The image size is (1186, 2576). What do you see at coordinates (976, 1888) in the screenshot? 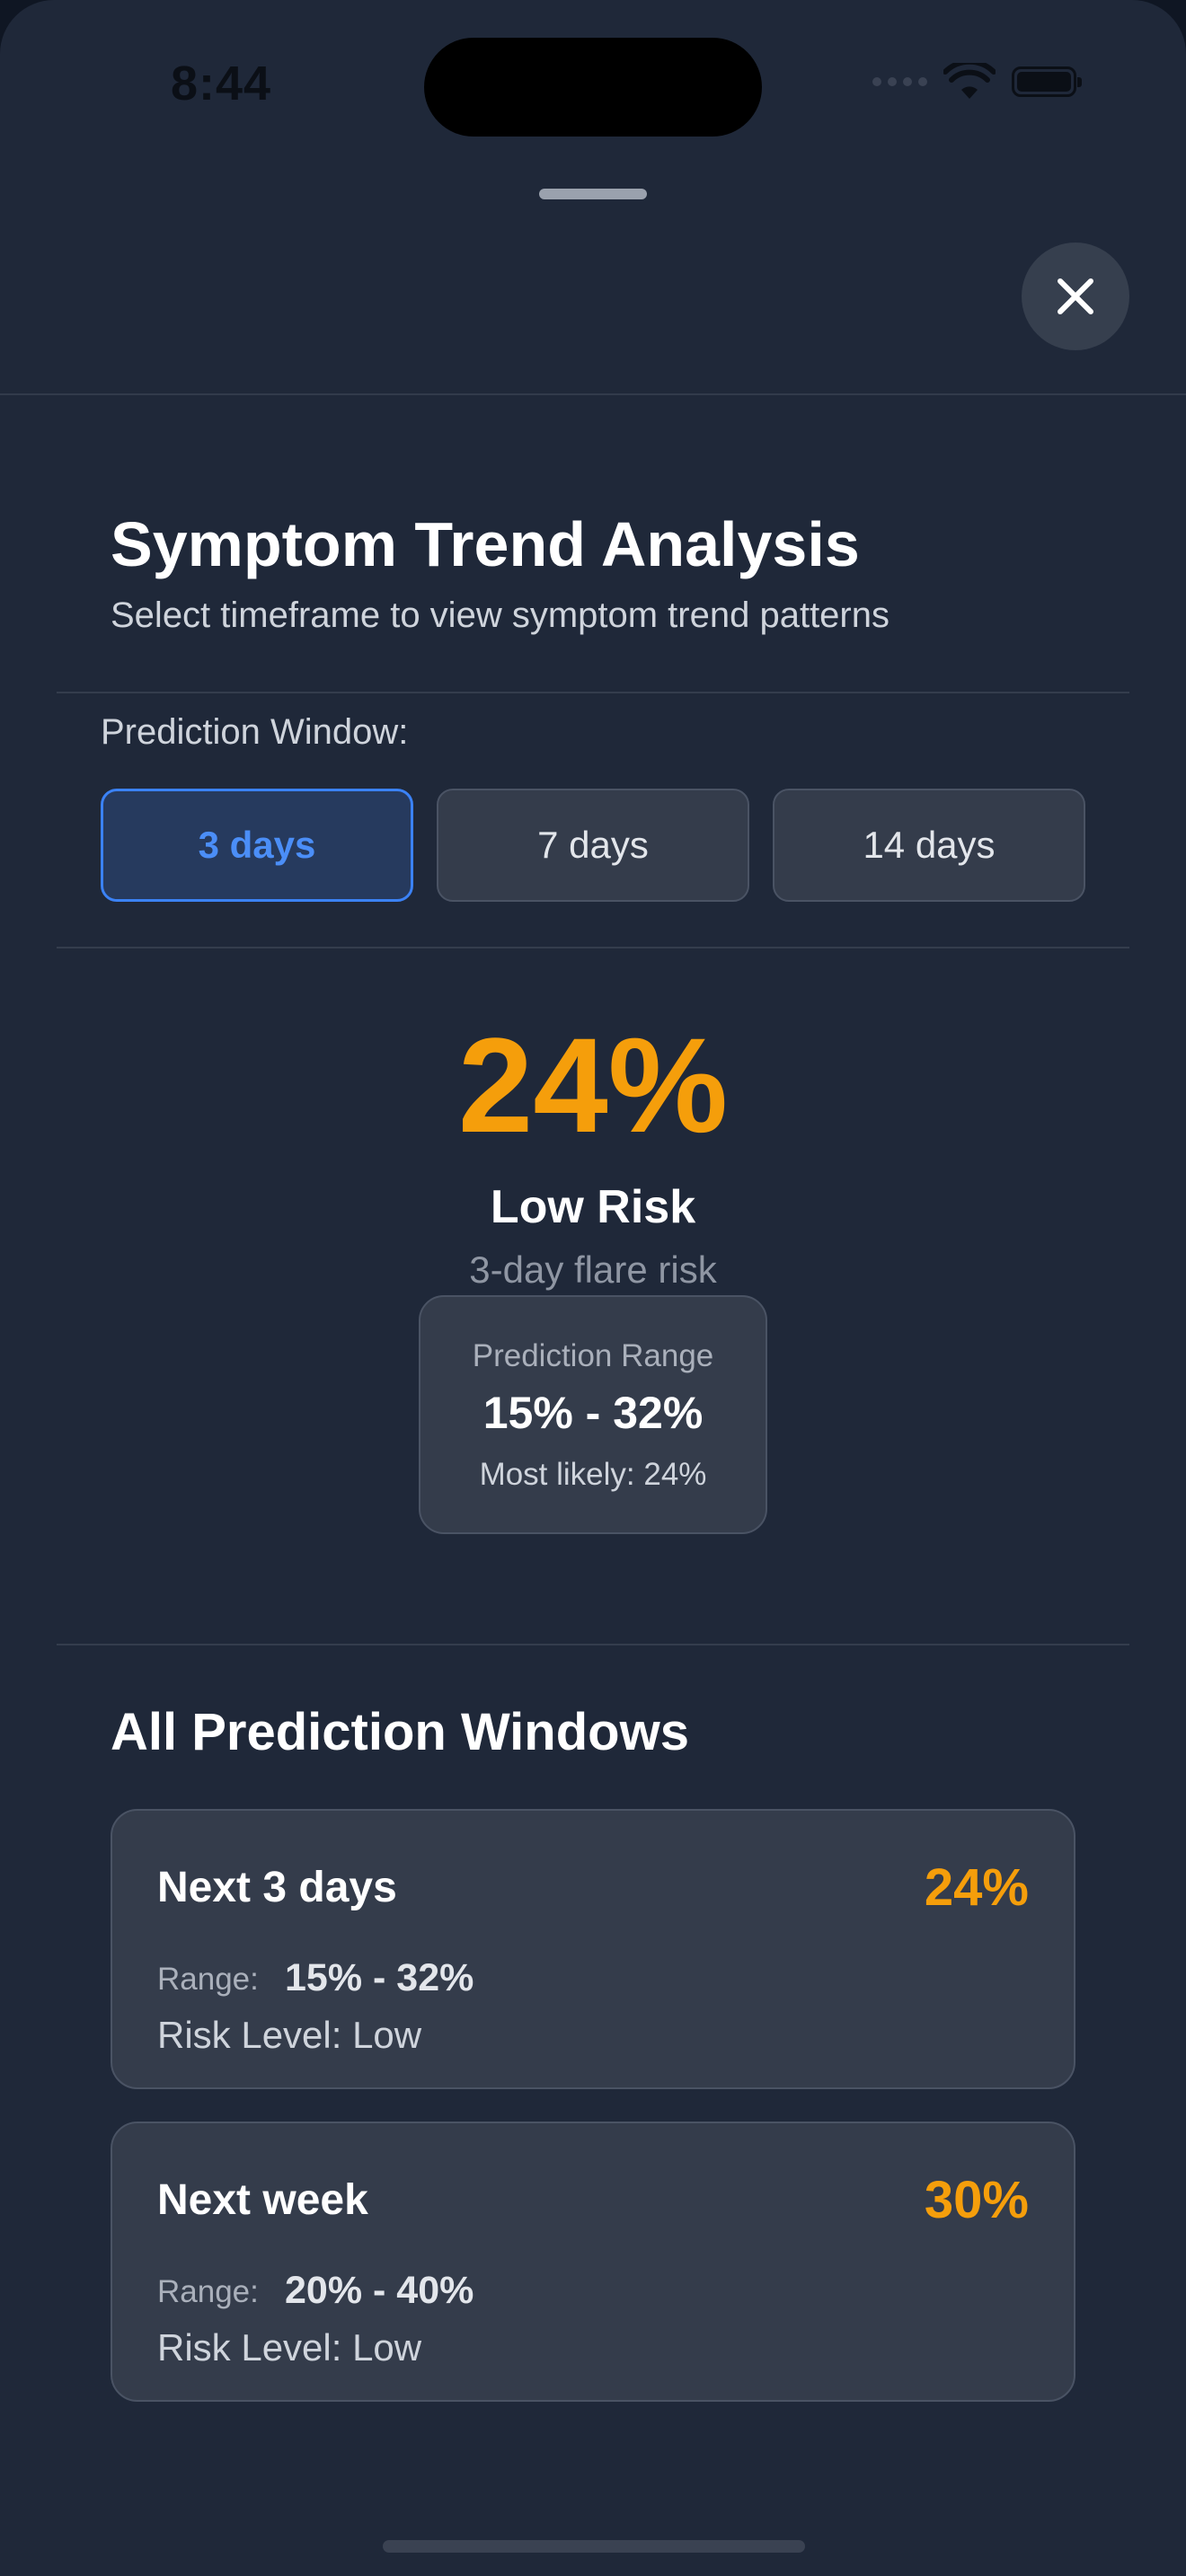
I see `card-percentage: 24%` at bounding box center [976, 1888].